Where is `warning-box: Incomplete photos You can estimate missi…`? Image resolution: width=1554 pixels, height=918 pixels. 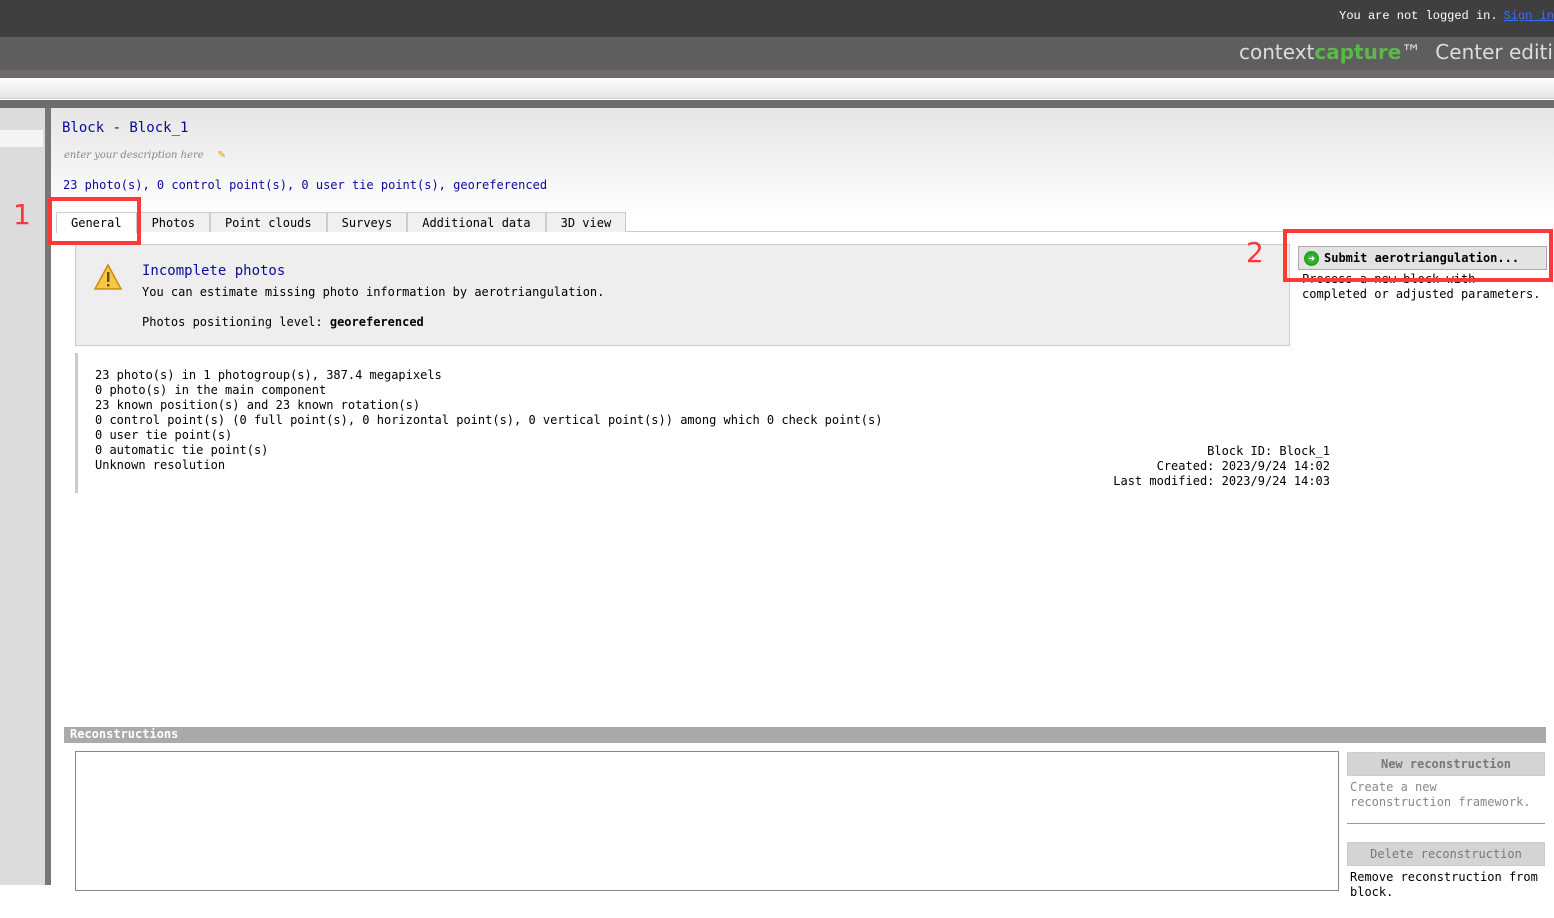
warning-box: Incomplete photos You can estimate missi… is located at coordinates (682, 295).